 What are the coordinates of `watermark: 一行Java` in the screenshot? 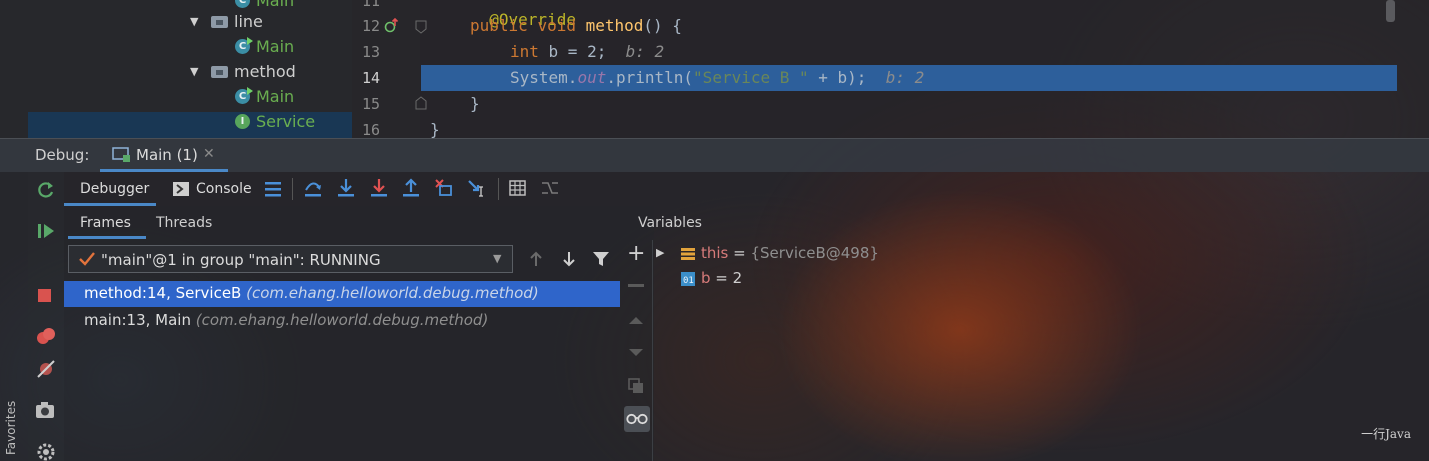 It's located at (1386, 434).